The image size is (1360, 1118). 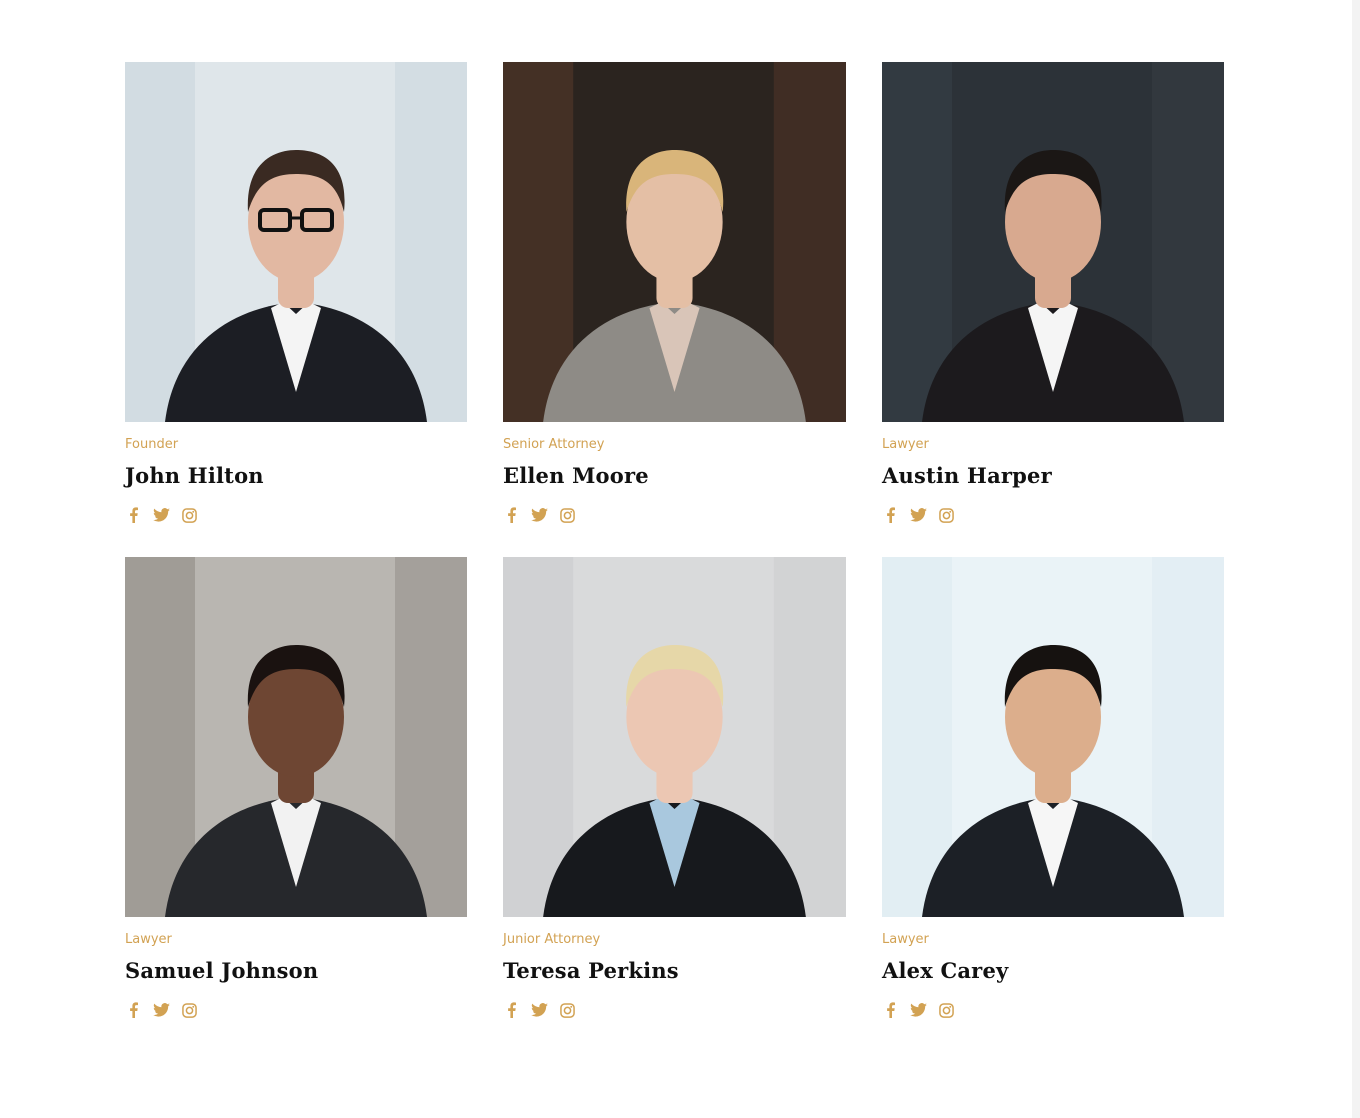 I want to click on member-name: Alex Carey, so click(x=945, y=970).